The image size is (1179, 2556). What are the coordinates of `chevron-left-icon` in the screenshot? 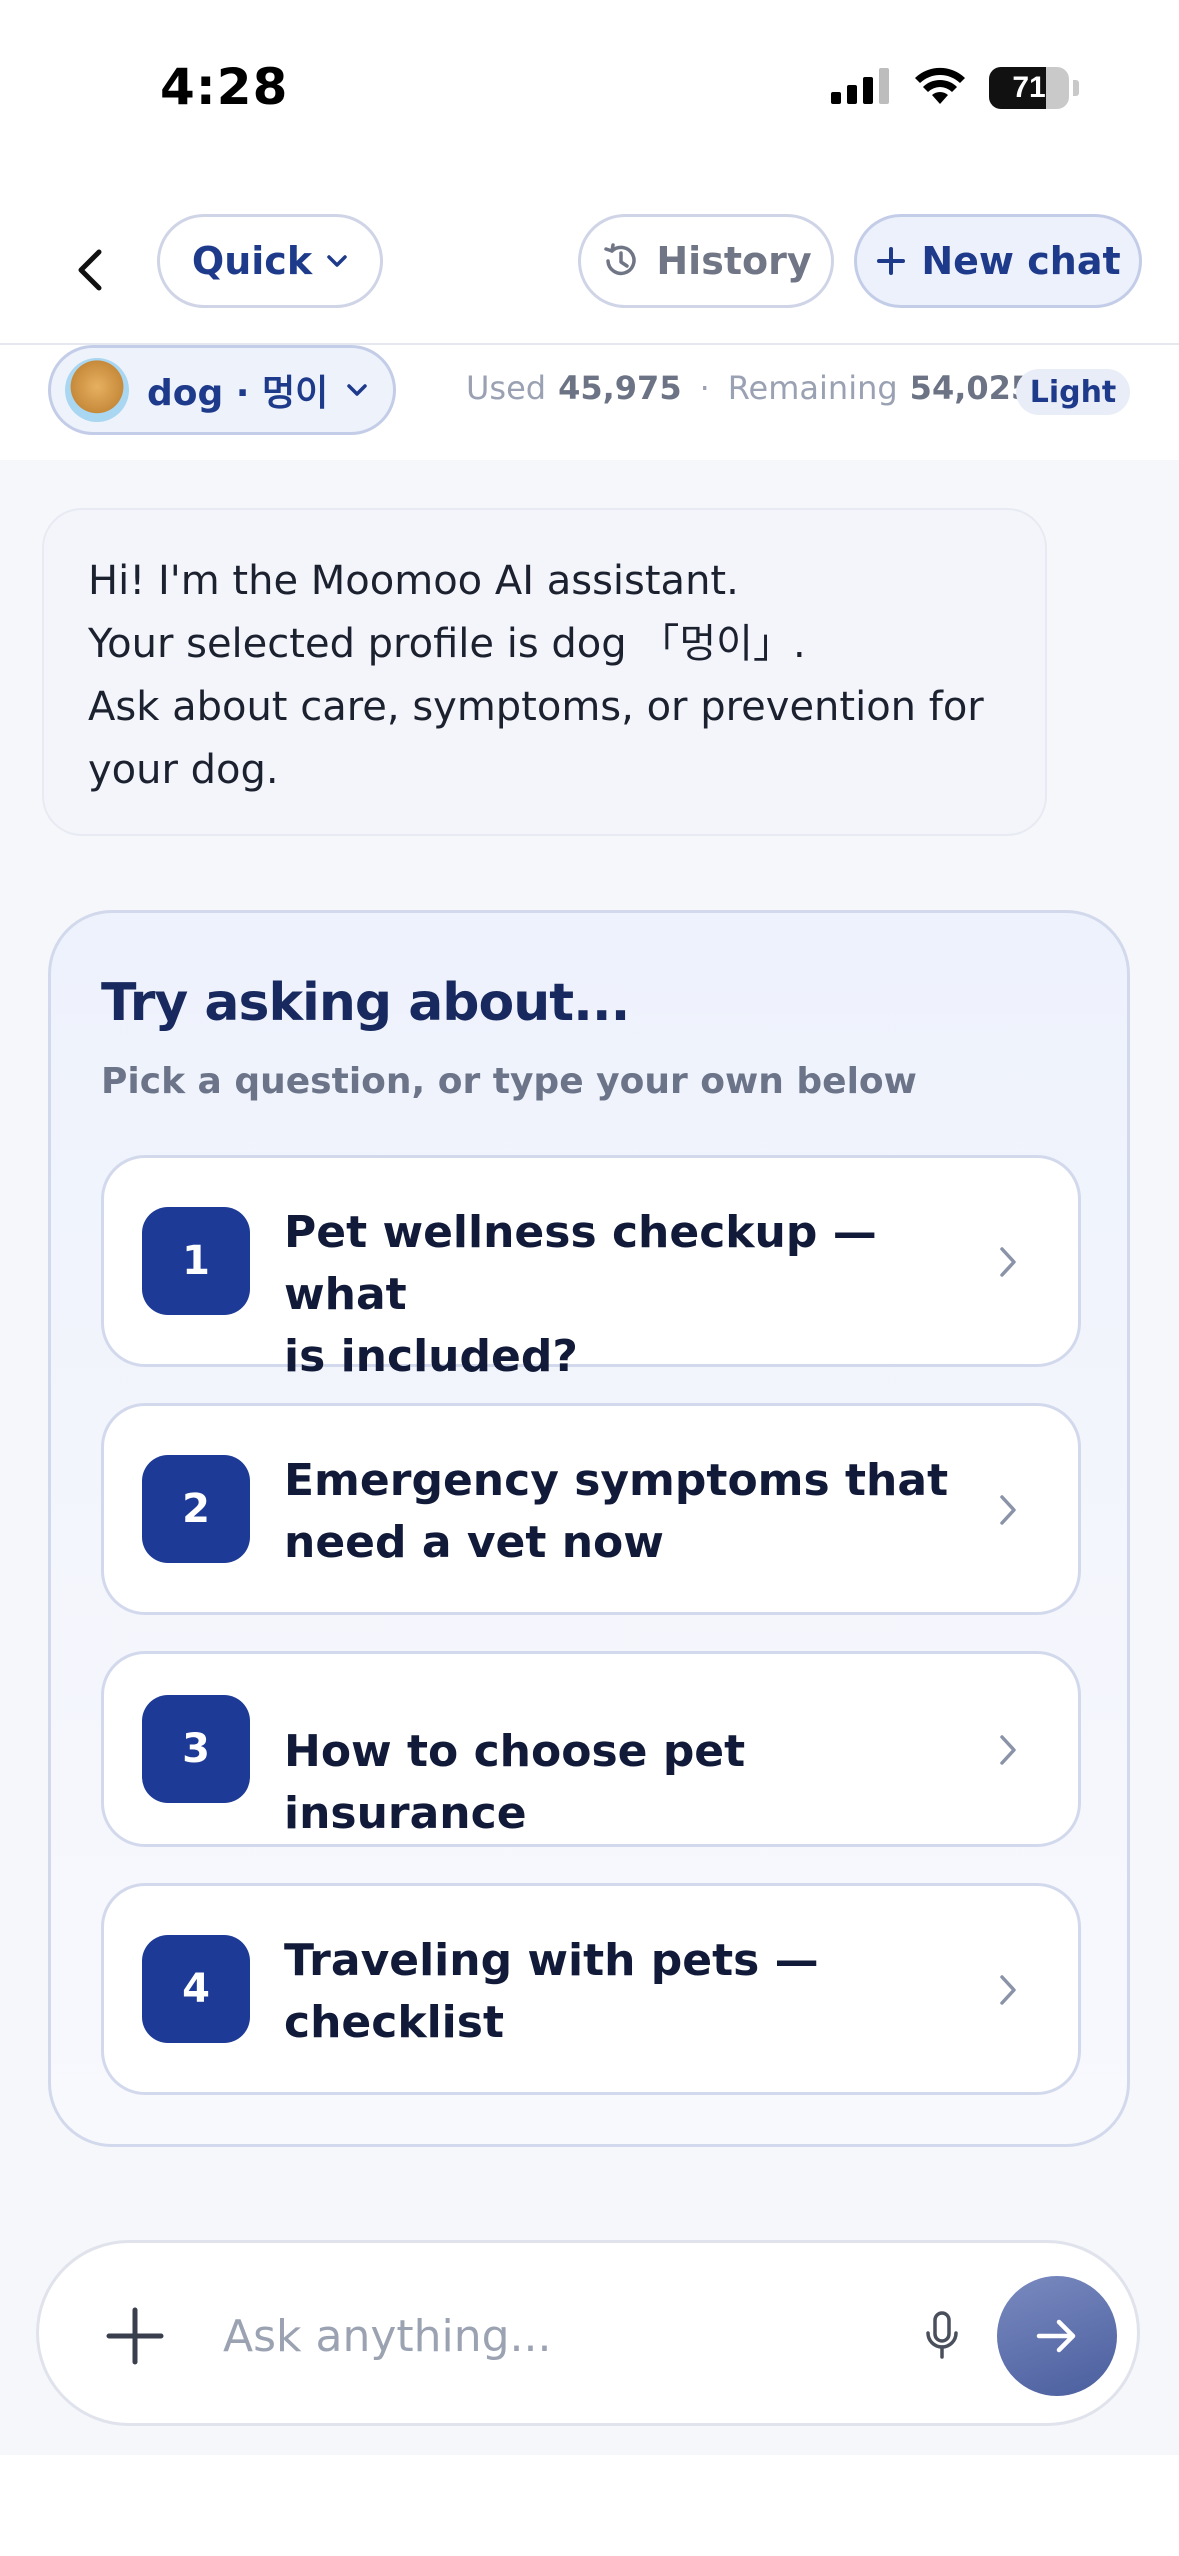 It's located at (90, 270).